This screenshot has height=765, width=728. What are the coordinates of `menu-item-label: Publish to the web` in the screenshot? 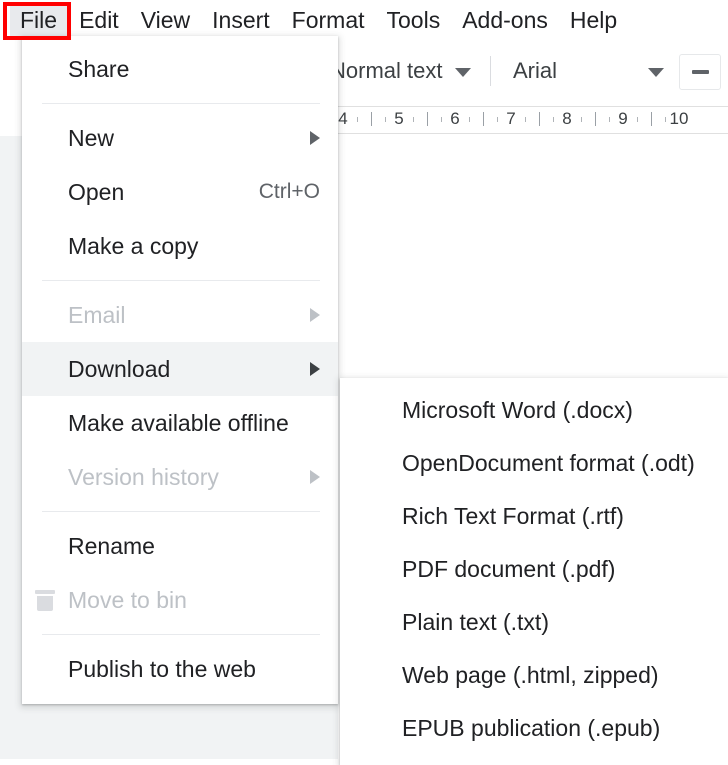 It's located at (162, 668).